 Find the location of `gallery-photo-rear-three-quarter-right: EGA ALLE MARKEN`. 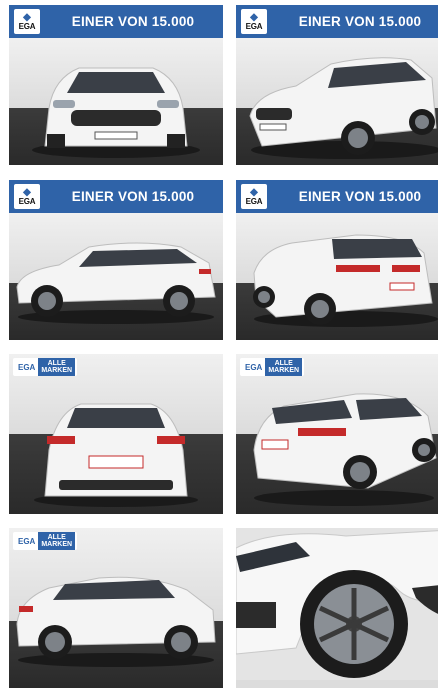

gallery-photo-rear-three-quarter-right: EGA ALLE MARKEN is located at coordinates (337, 434).